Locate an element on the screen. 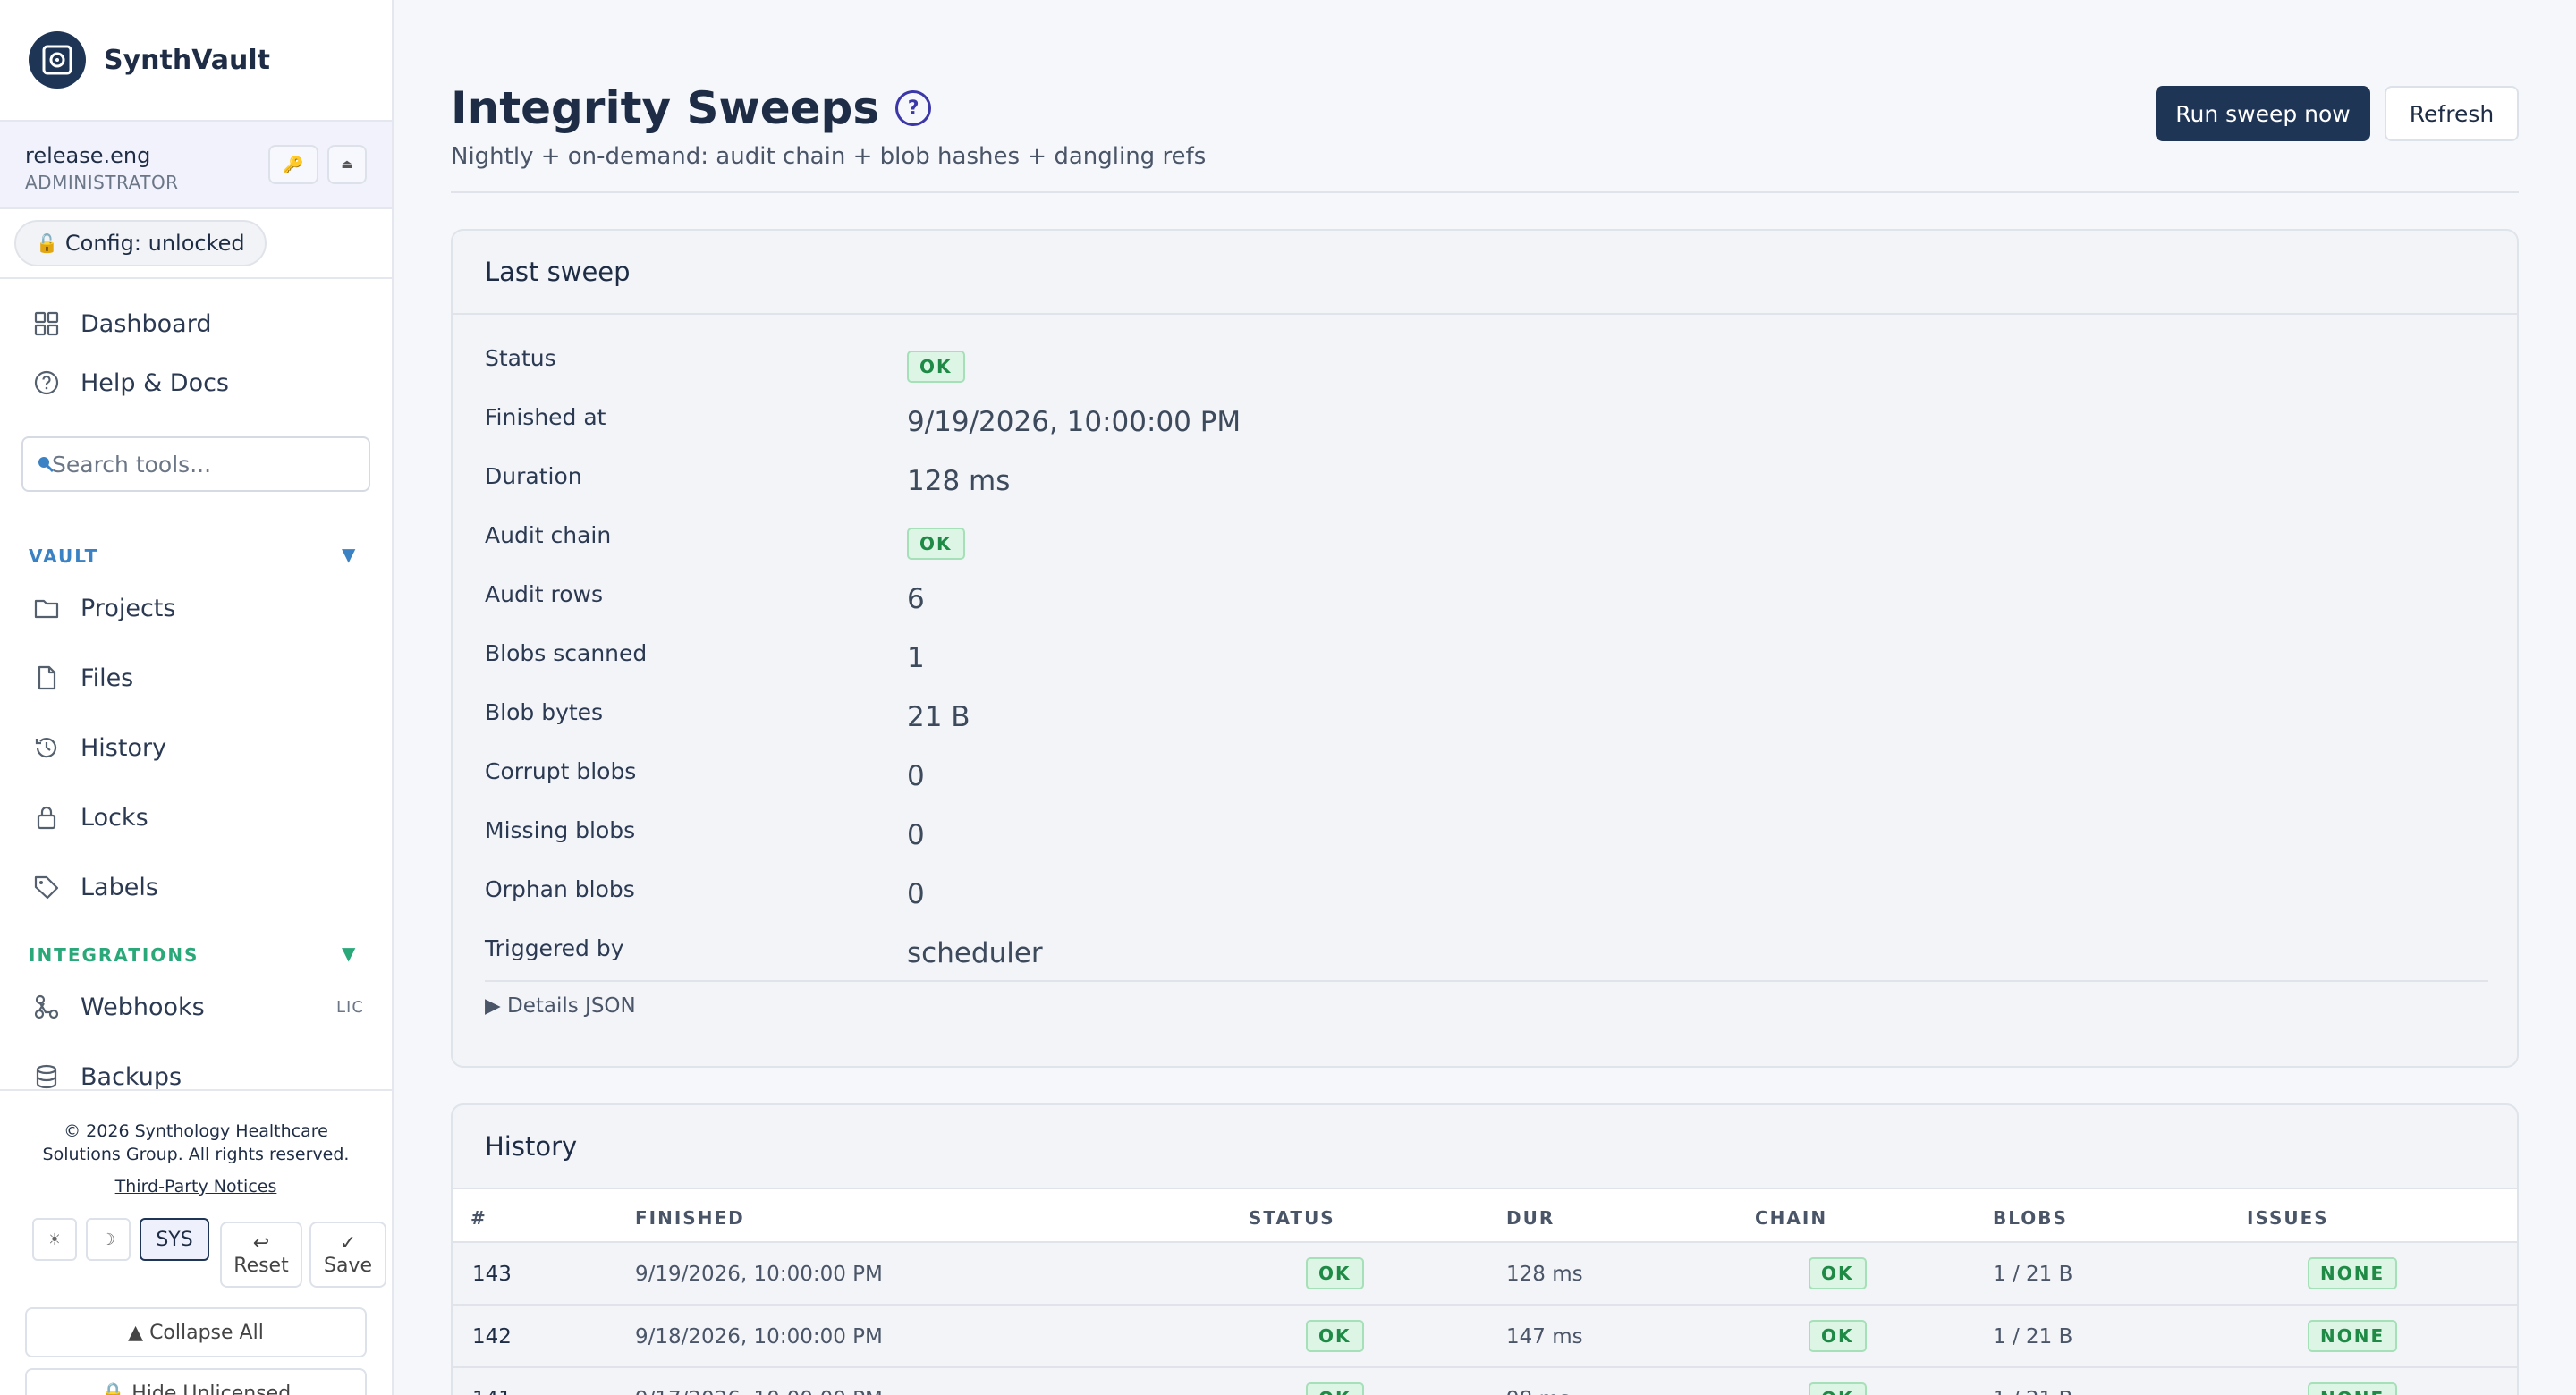 The height and width of the screenshot is (1395, 2576). column-header: BLOBS is located at coordinates (2030, 1218).